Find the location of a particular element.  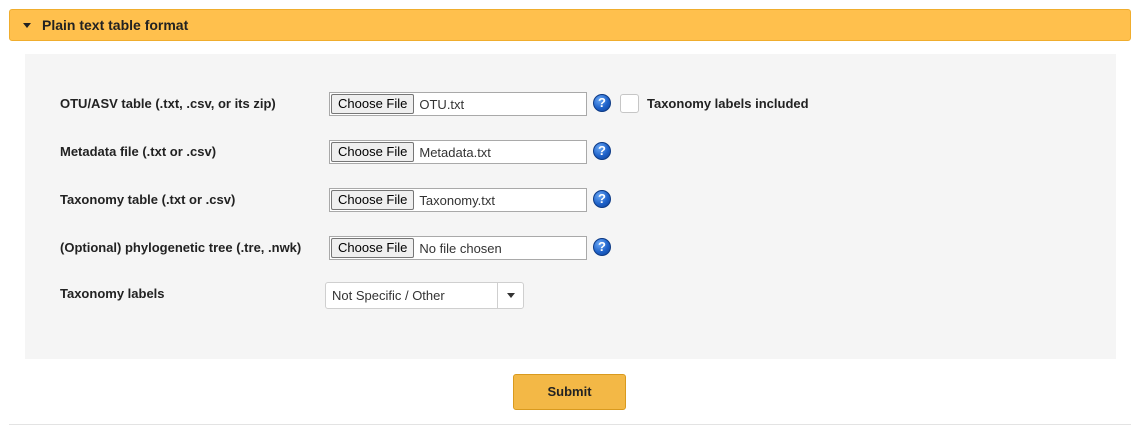

taxonomy-file-name: Taxonomy.txt is located at coordinates (457, 200).